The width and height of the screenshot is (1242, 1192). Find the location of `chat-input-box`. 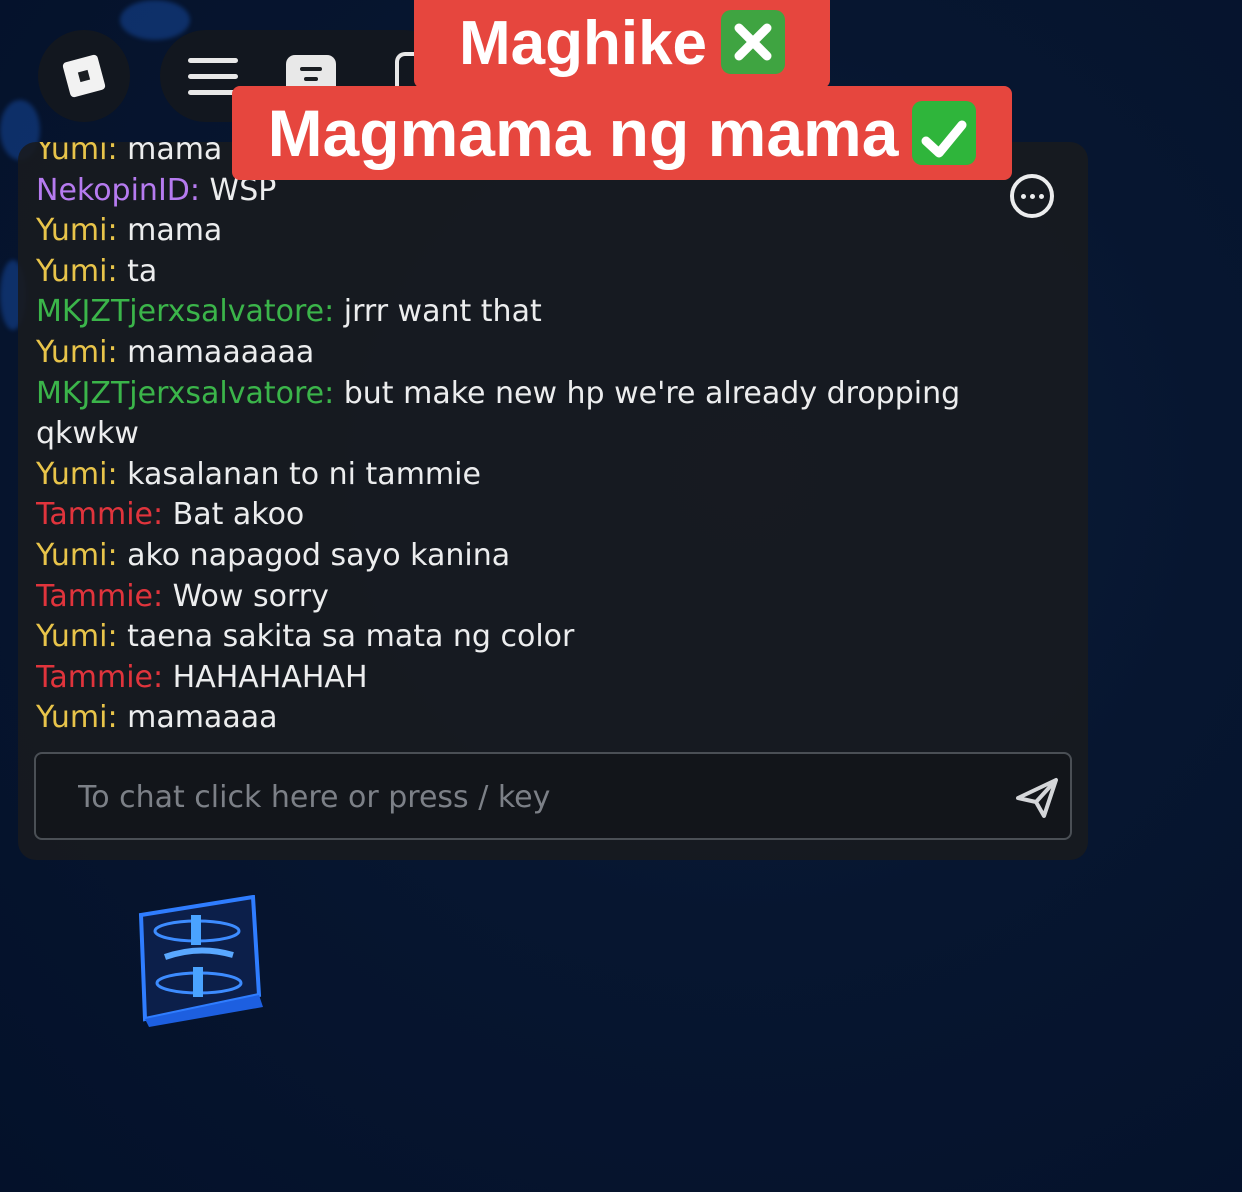

chat-input-box is located at coordinates (553, 796).